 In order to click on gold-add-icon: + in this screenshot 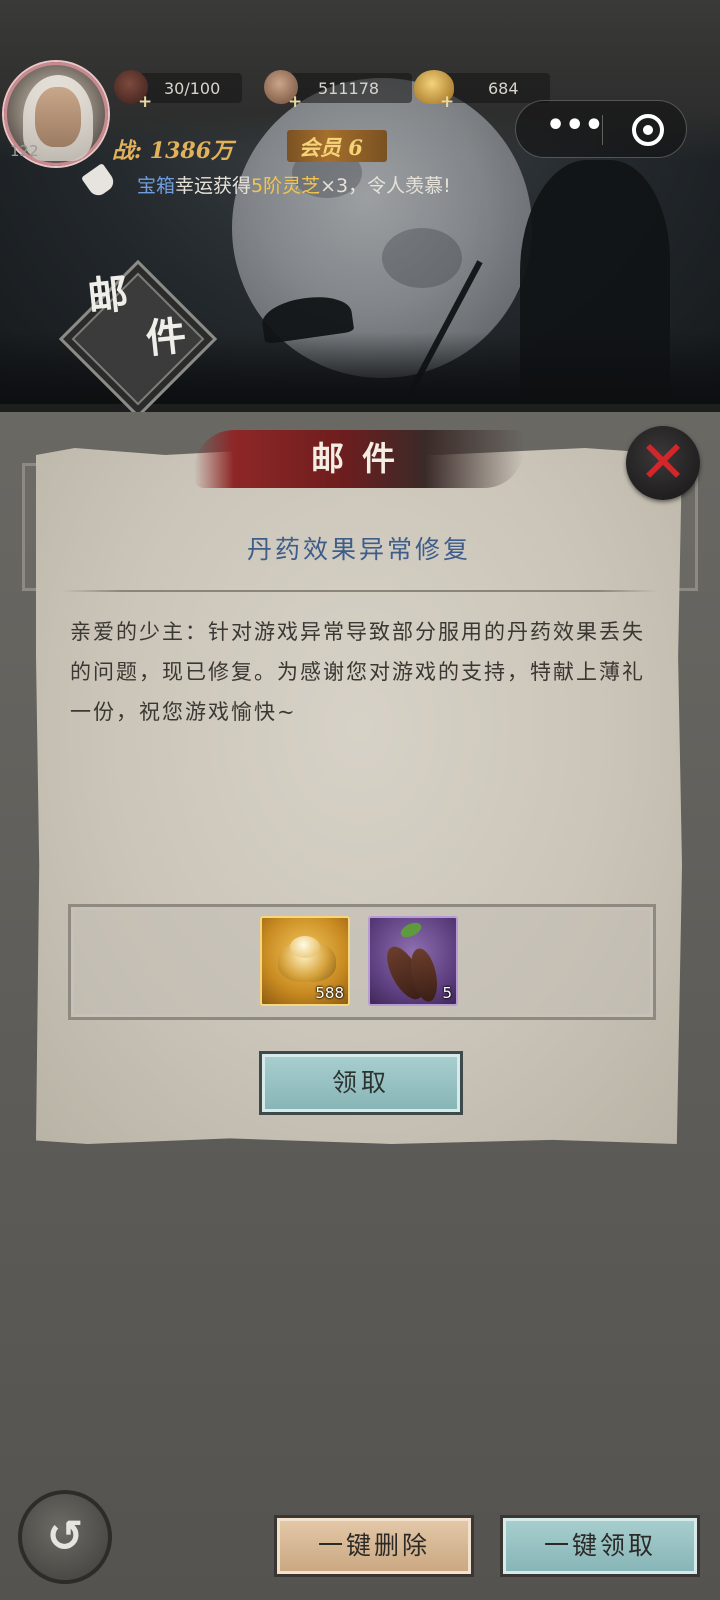, I will do `click(447, 102)`.